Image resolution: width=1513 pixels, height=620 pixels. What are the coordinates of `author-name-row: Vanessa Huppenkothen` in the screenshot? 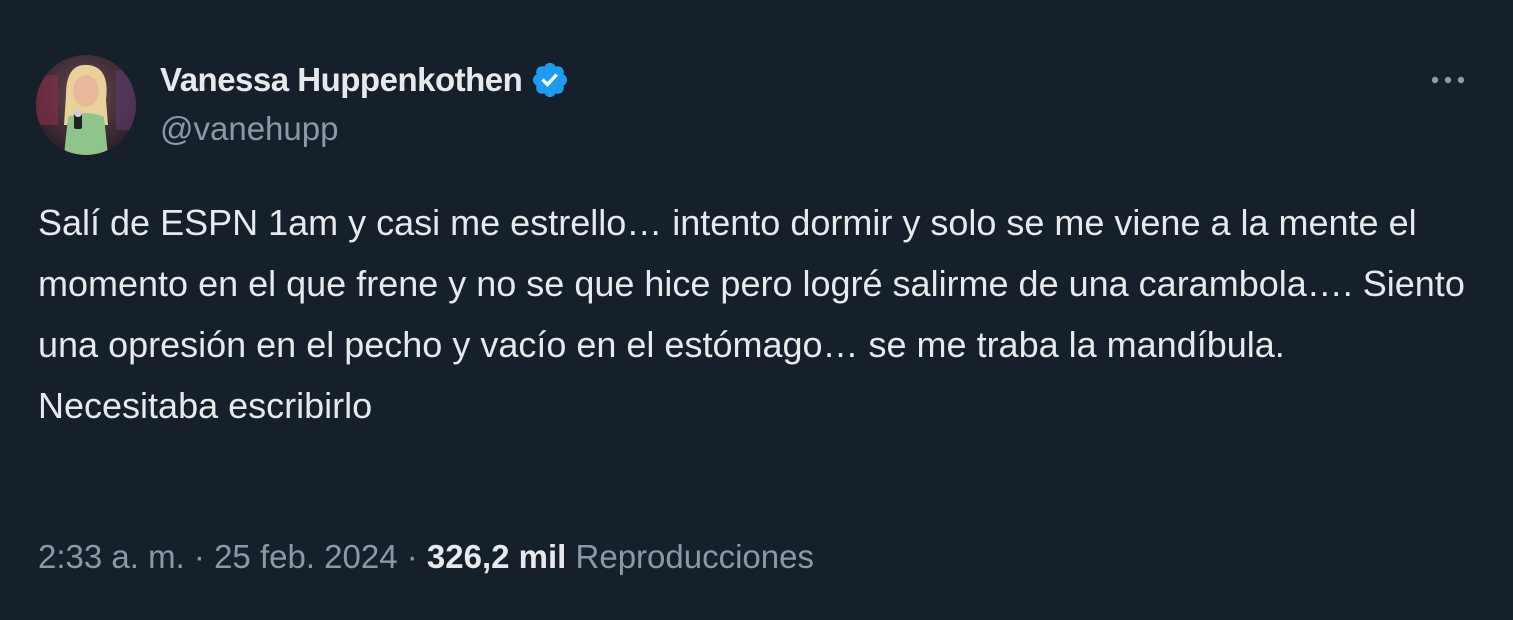 It's located at (365, 80).